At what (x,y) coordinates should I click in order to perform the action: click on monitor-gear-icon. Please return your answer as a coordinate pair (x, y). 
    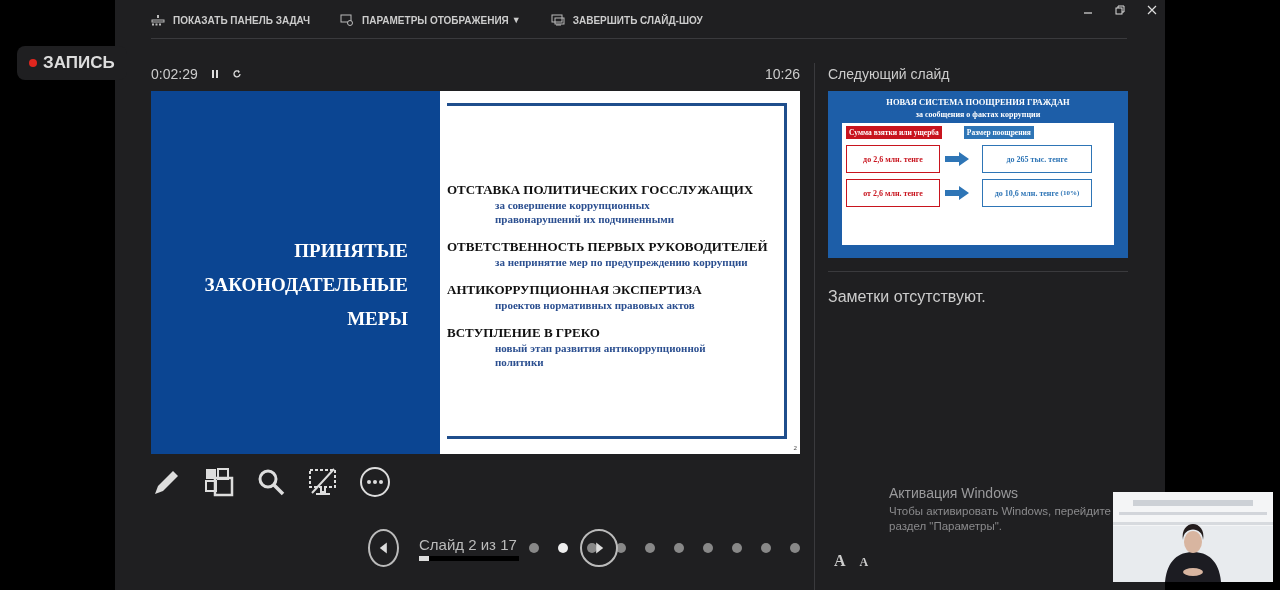
    Looking at the image, I should click on (347, 20).